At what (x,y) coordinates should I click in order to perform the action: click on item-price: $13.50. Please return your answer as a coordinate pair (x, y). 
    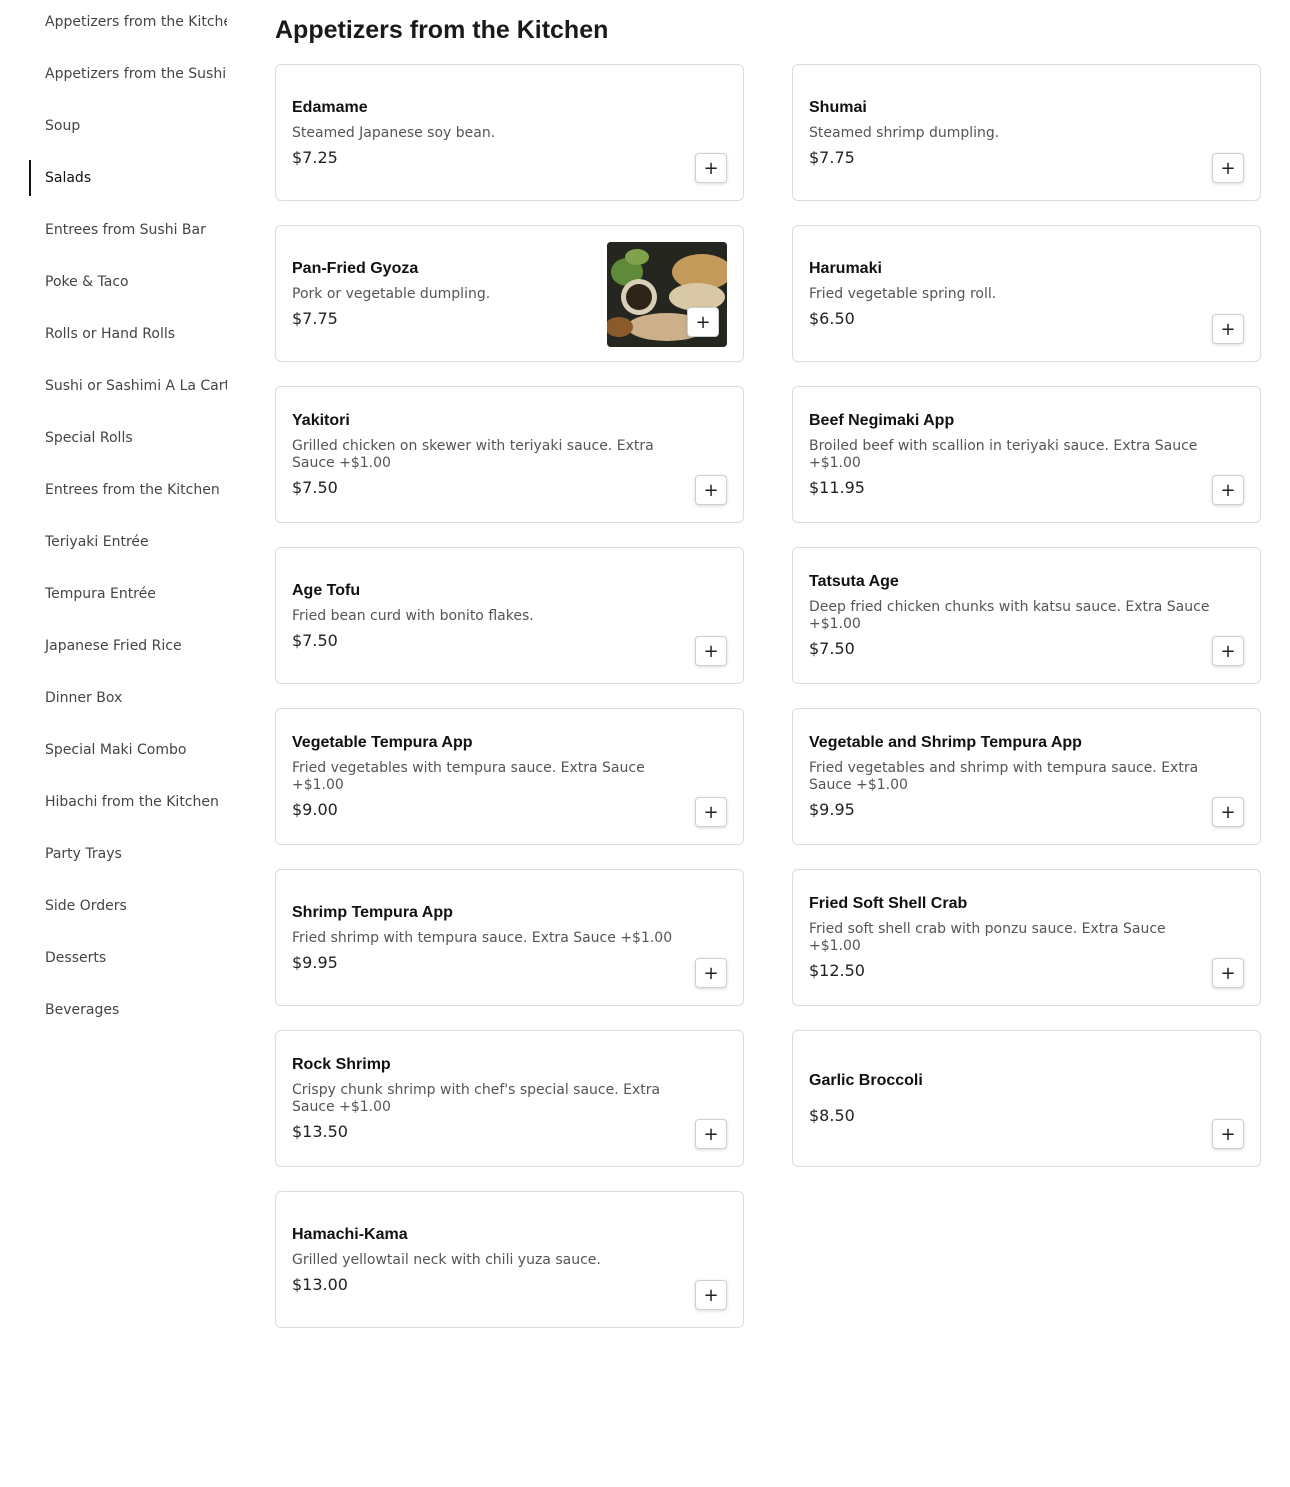
    Looking at the image, I should click on (320, 1131).